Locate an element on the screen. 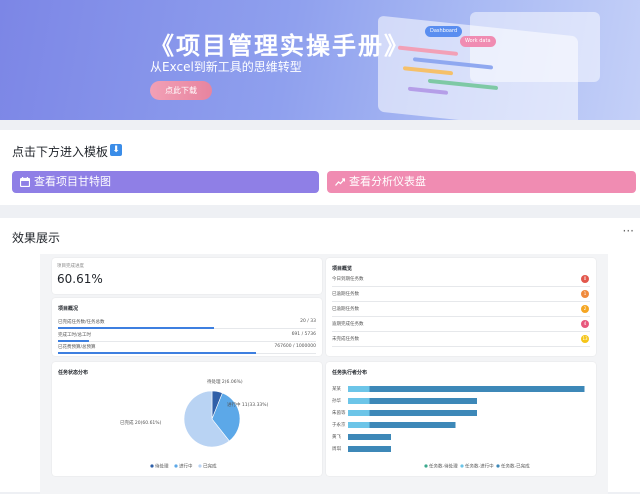 Image resolution: width=640 pixels, height=494 pixels. summary-row-label: 今日到期任务数 is located at coordinates (348, 279).